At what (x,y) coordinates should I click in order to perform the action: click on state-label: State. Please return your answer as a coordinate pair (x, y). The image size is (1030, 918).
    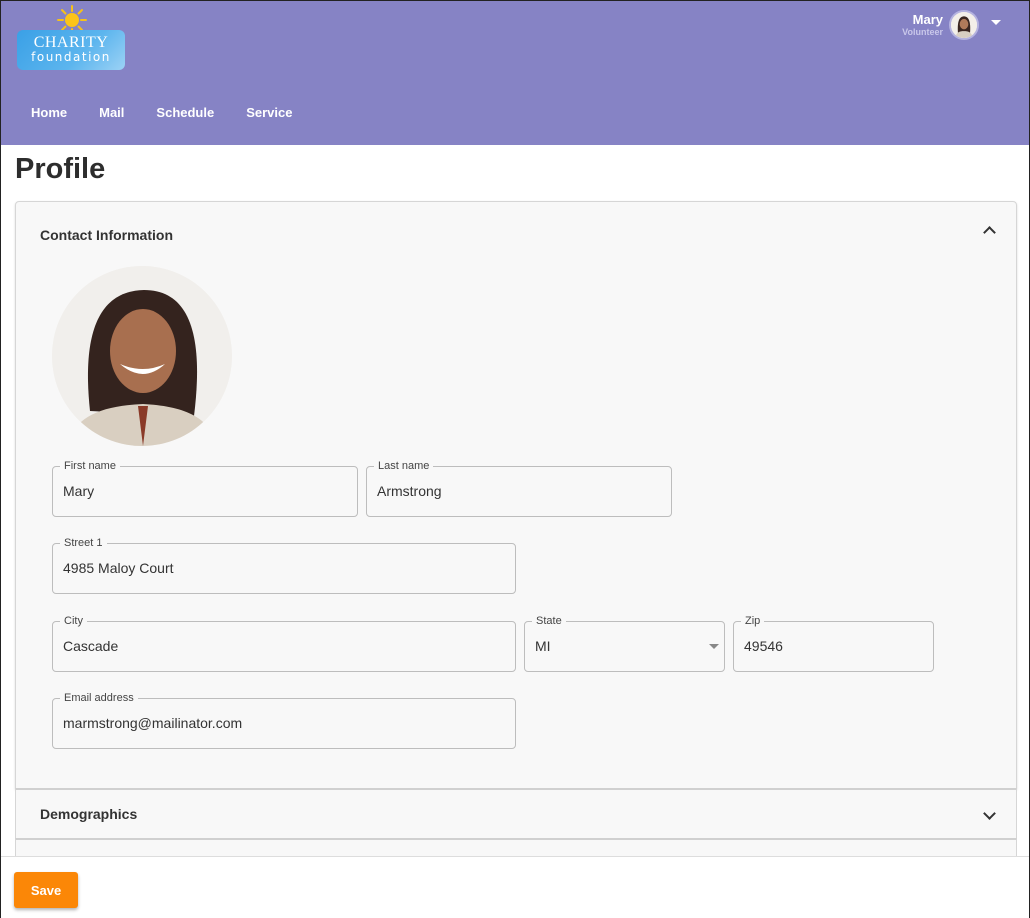
    Looking at the image, I should click on (549, 621).